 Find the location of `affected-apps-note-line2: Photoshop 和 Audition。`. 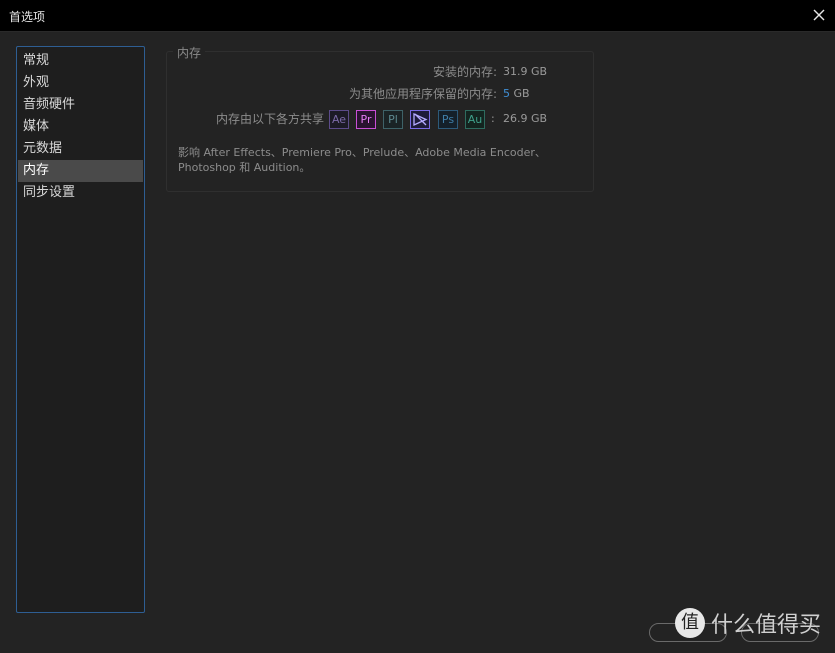

affected-apps-note-line2: Photoshop 和 Audition。 is located at coordinates (244, 167).